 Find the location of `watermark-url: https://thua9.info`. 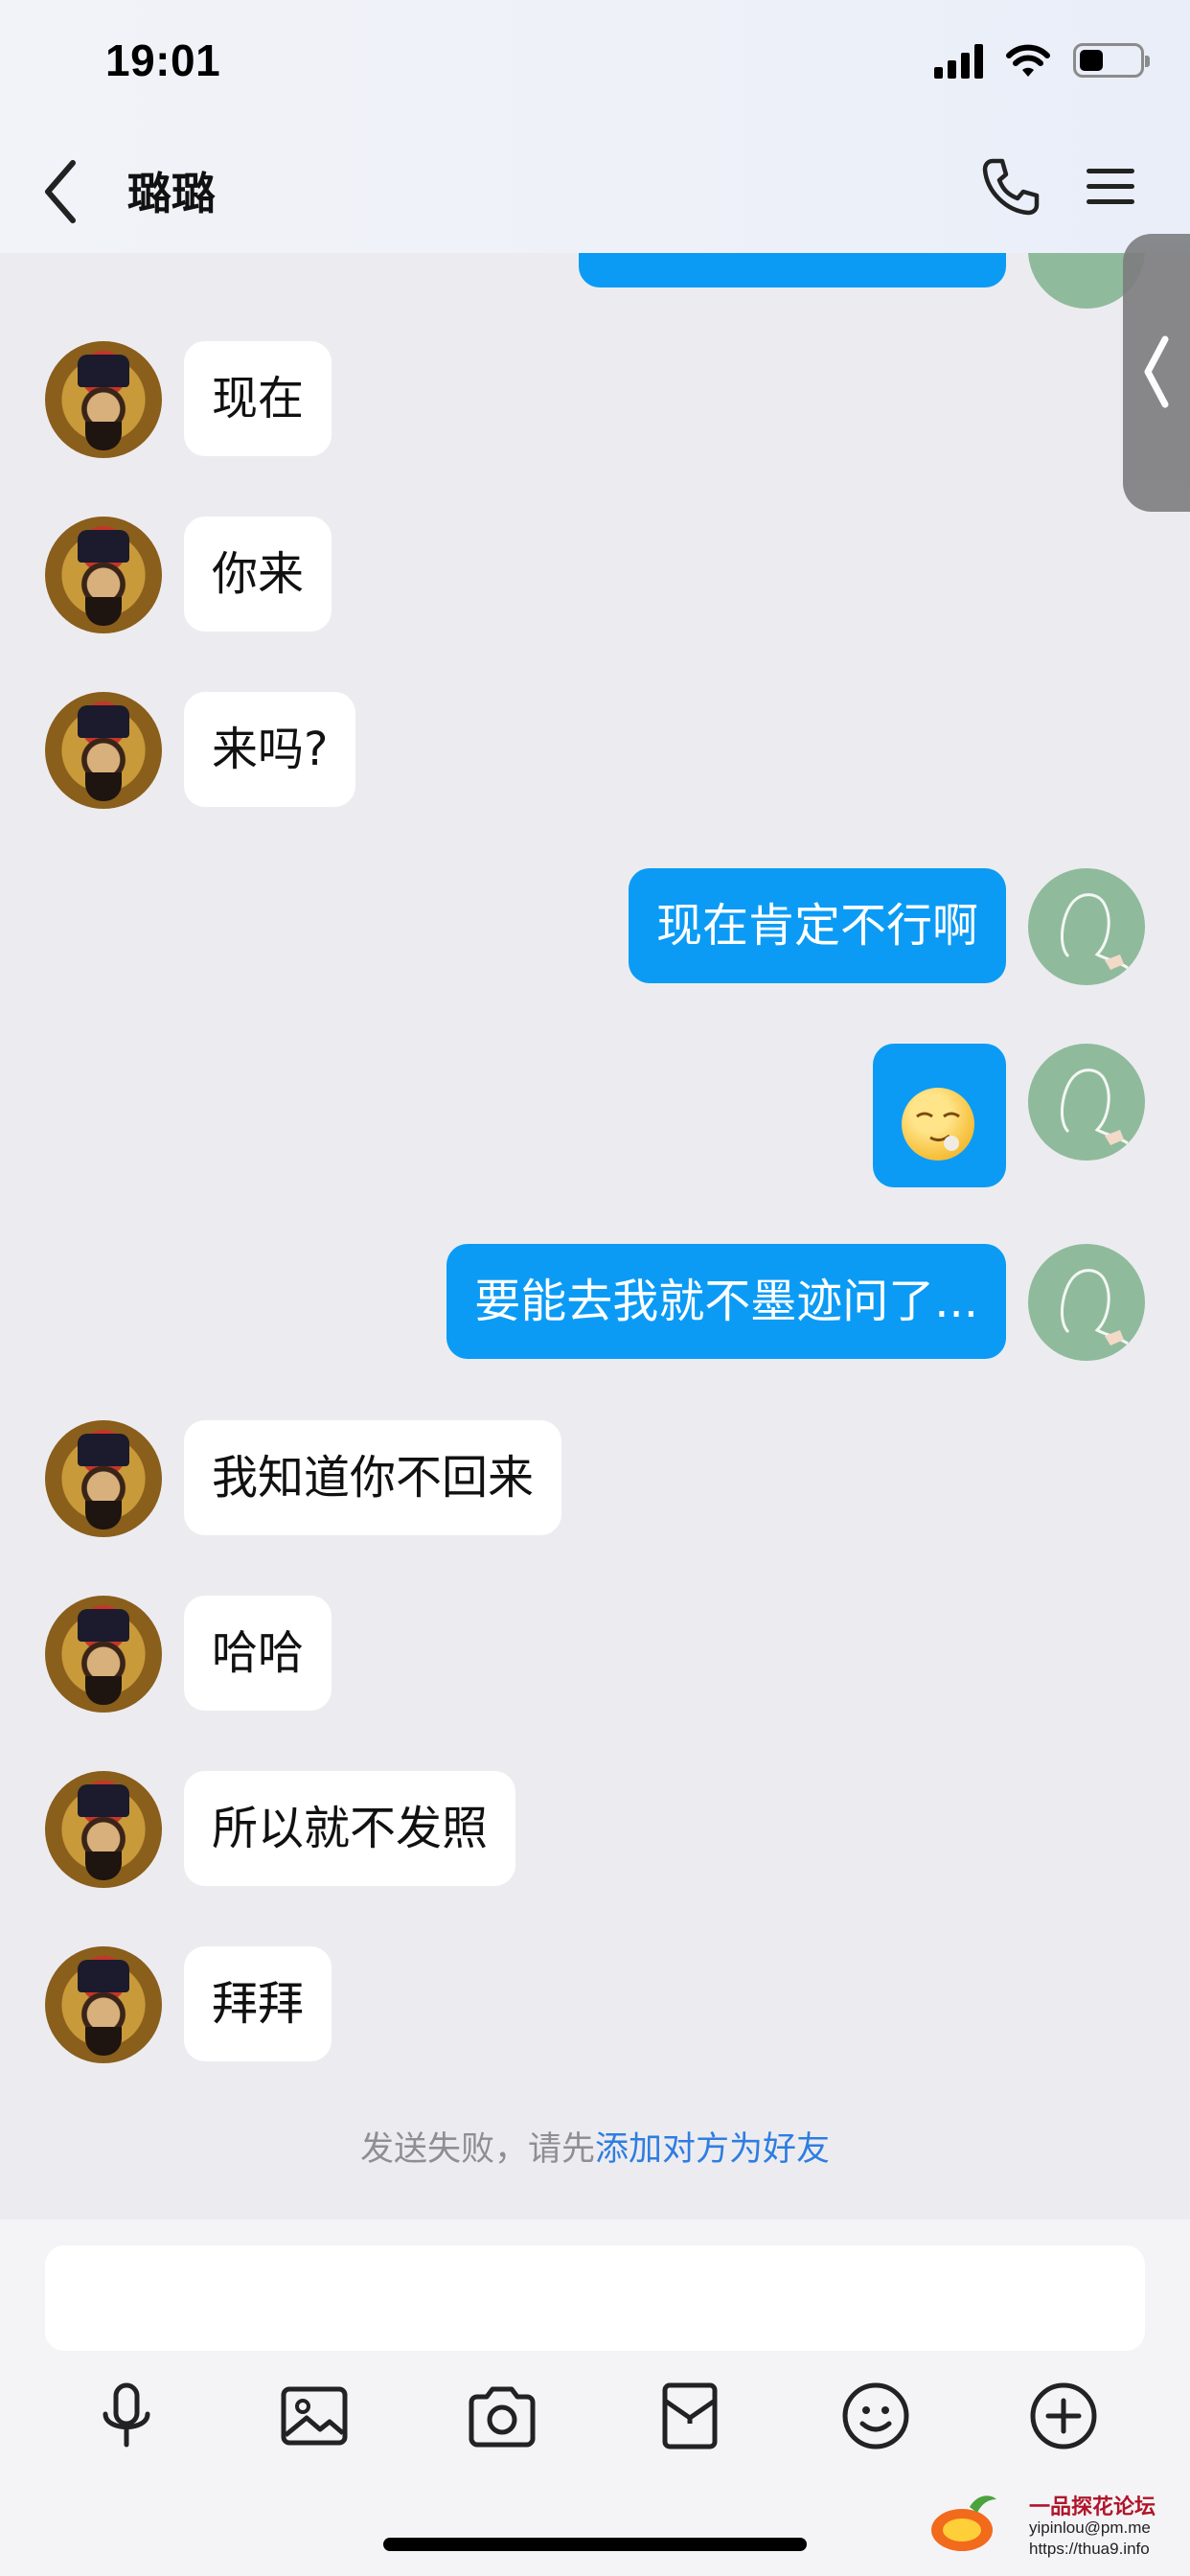

watermark-url: https://thua9.info is located at coordinates (1090, 2549).